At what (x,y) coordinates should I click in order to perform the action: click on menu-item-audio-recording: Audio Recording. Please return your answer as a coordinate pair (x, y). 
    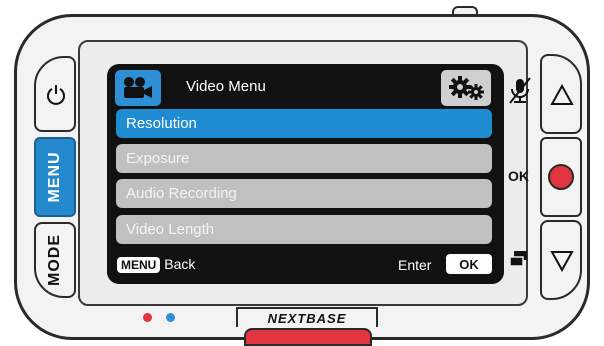
    Looking at the image, I should click on (304, 193).